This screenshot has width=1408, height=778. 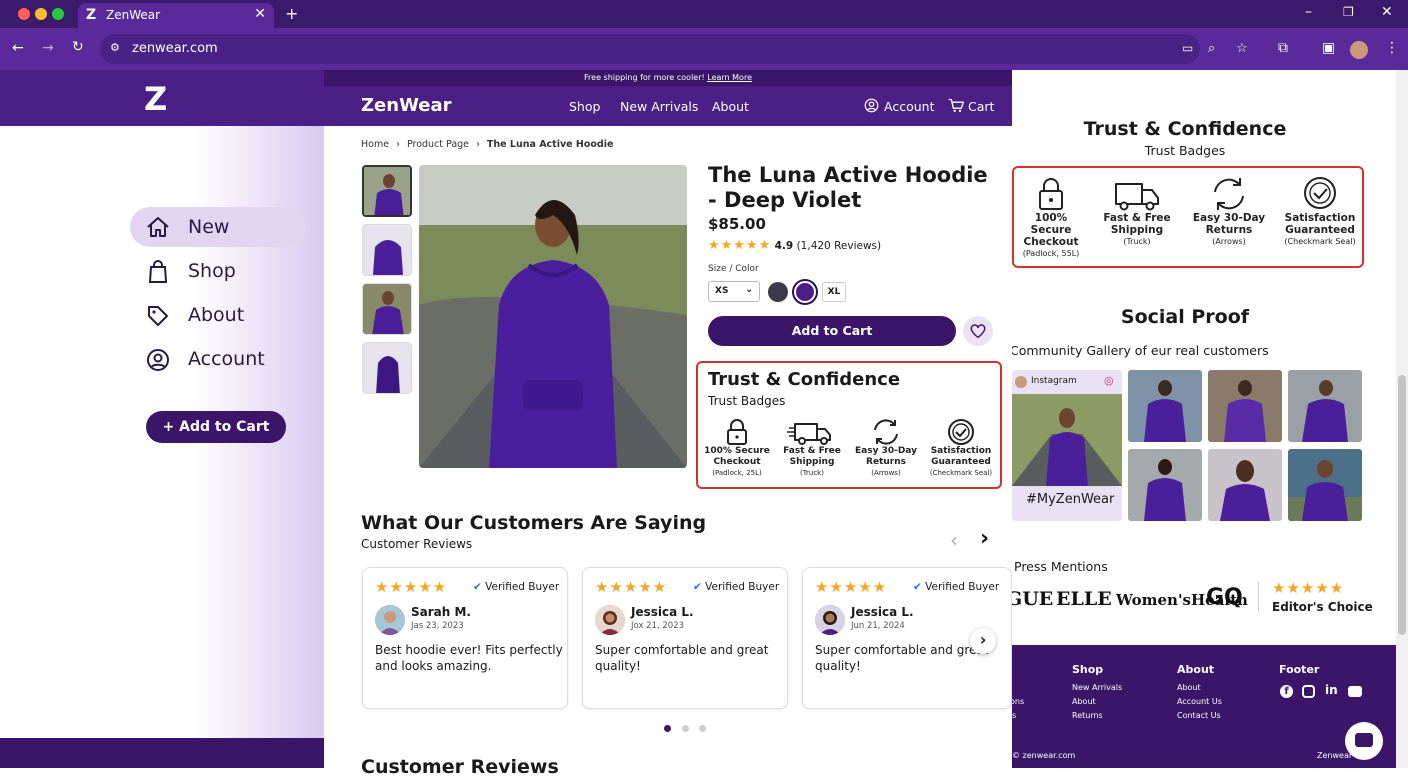 I want to click on footer-link: ons, so click(x=1018, y=701).